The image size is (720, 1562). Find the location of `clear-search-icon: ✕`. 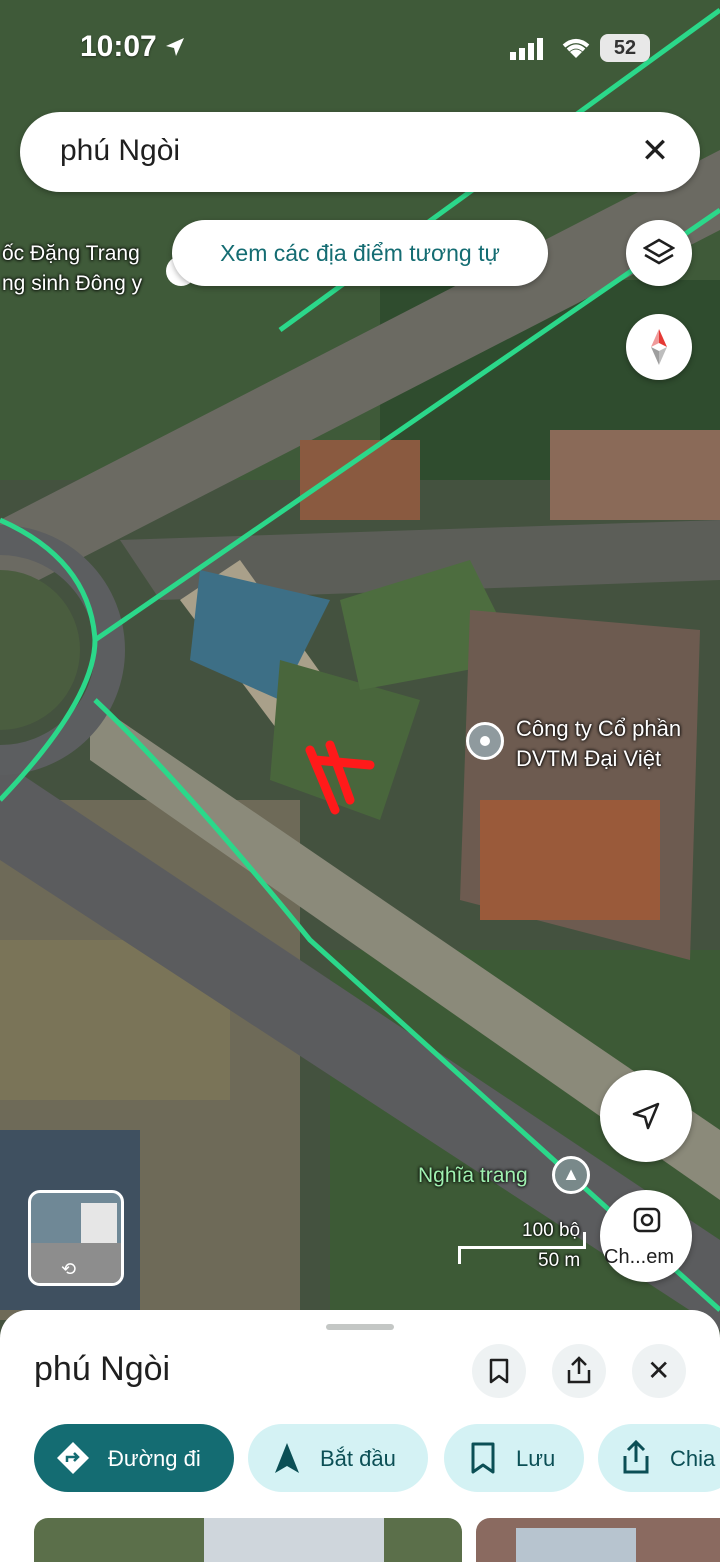

clear-search-icon: ✕ is located at coordinates (655, 151).